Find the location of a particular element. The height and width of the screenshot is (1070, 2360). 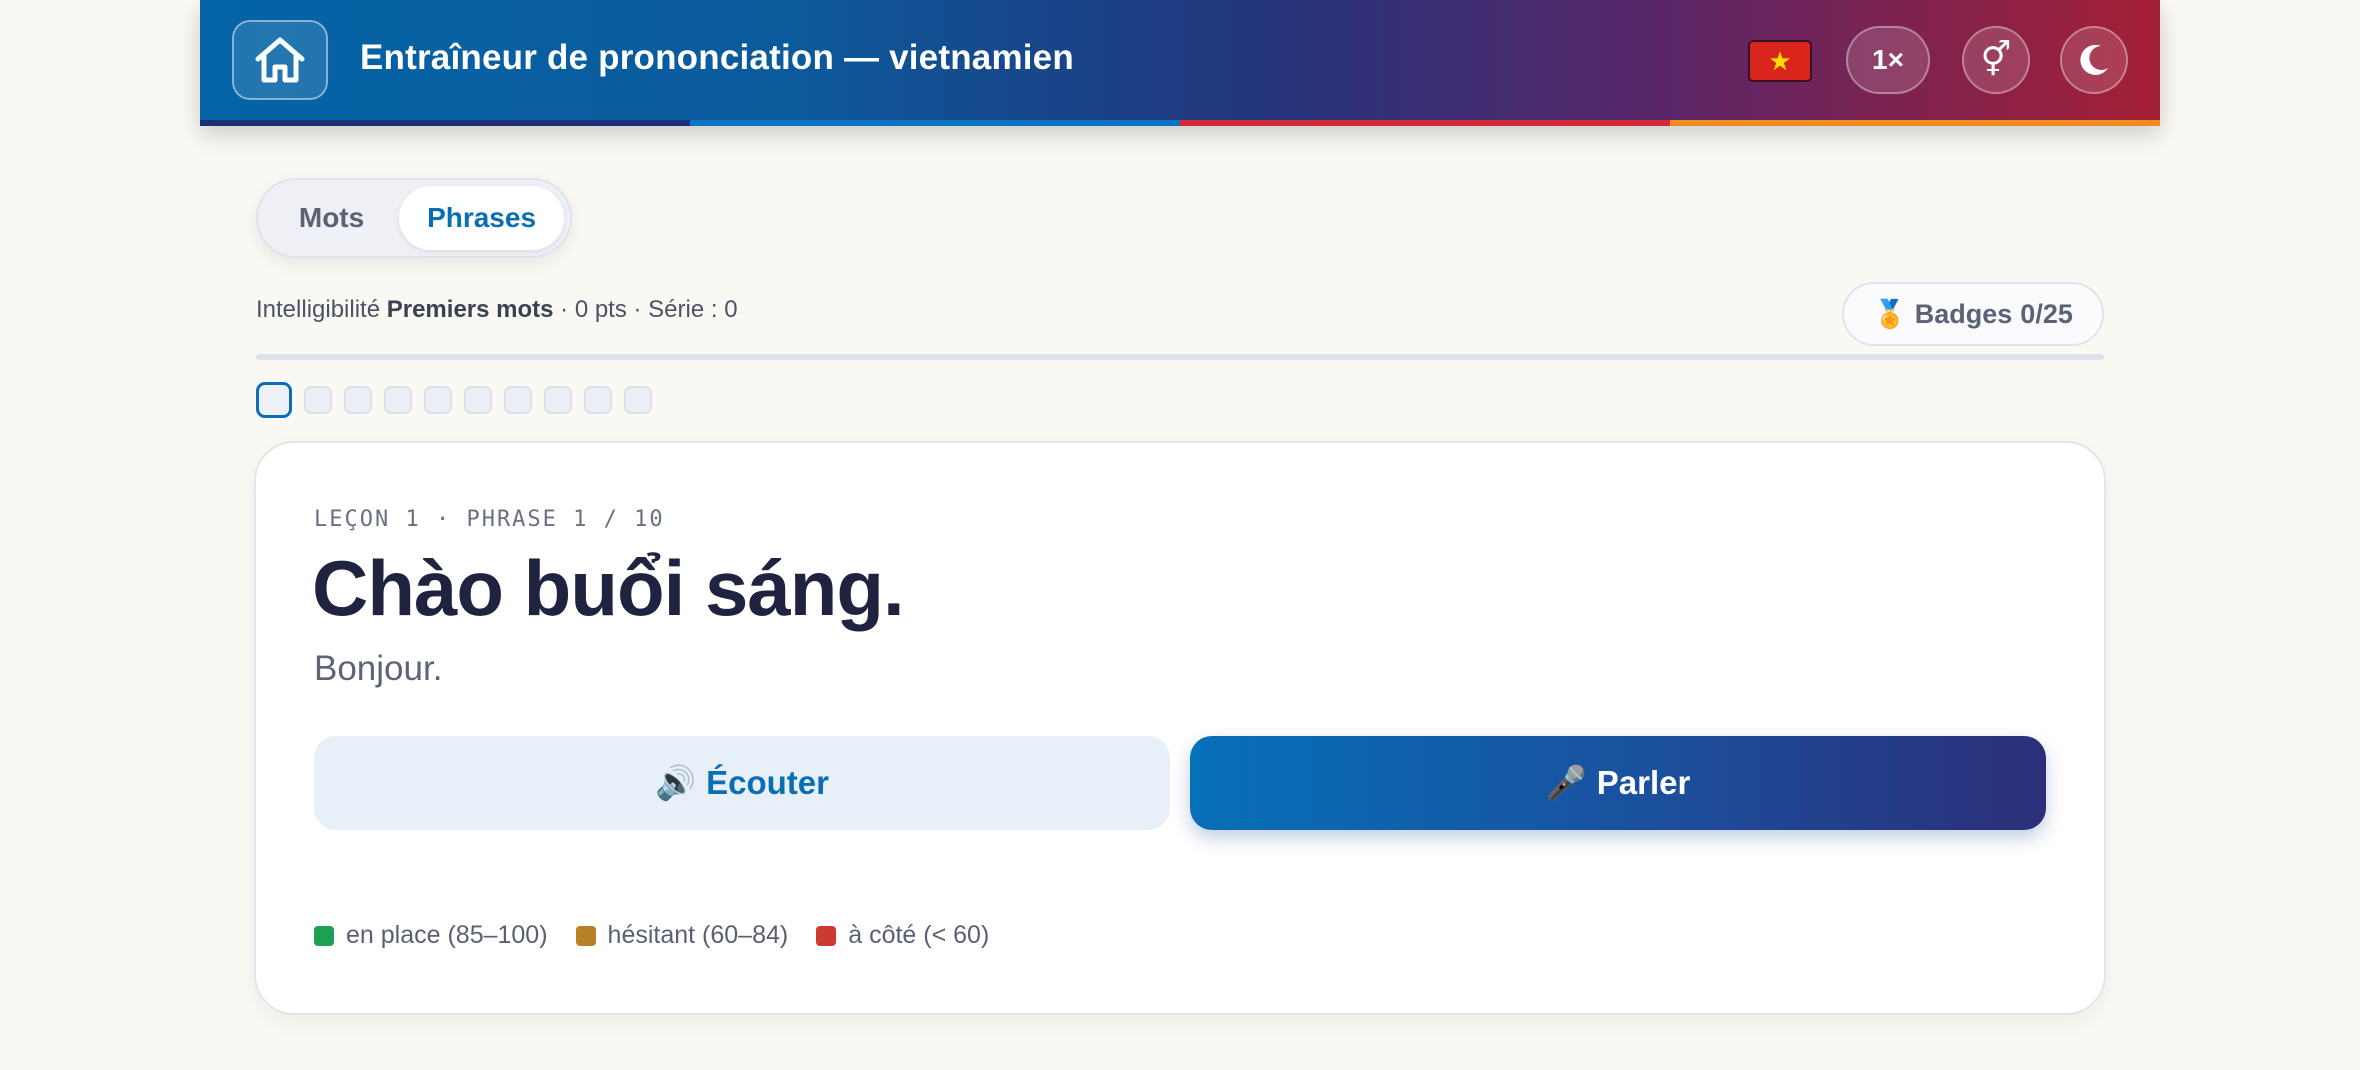

listen-label: Écouter is located at coordinates (767, 782).